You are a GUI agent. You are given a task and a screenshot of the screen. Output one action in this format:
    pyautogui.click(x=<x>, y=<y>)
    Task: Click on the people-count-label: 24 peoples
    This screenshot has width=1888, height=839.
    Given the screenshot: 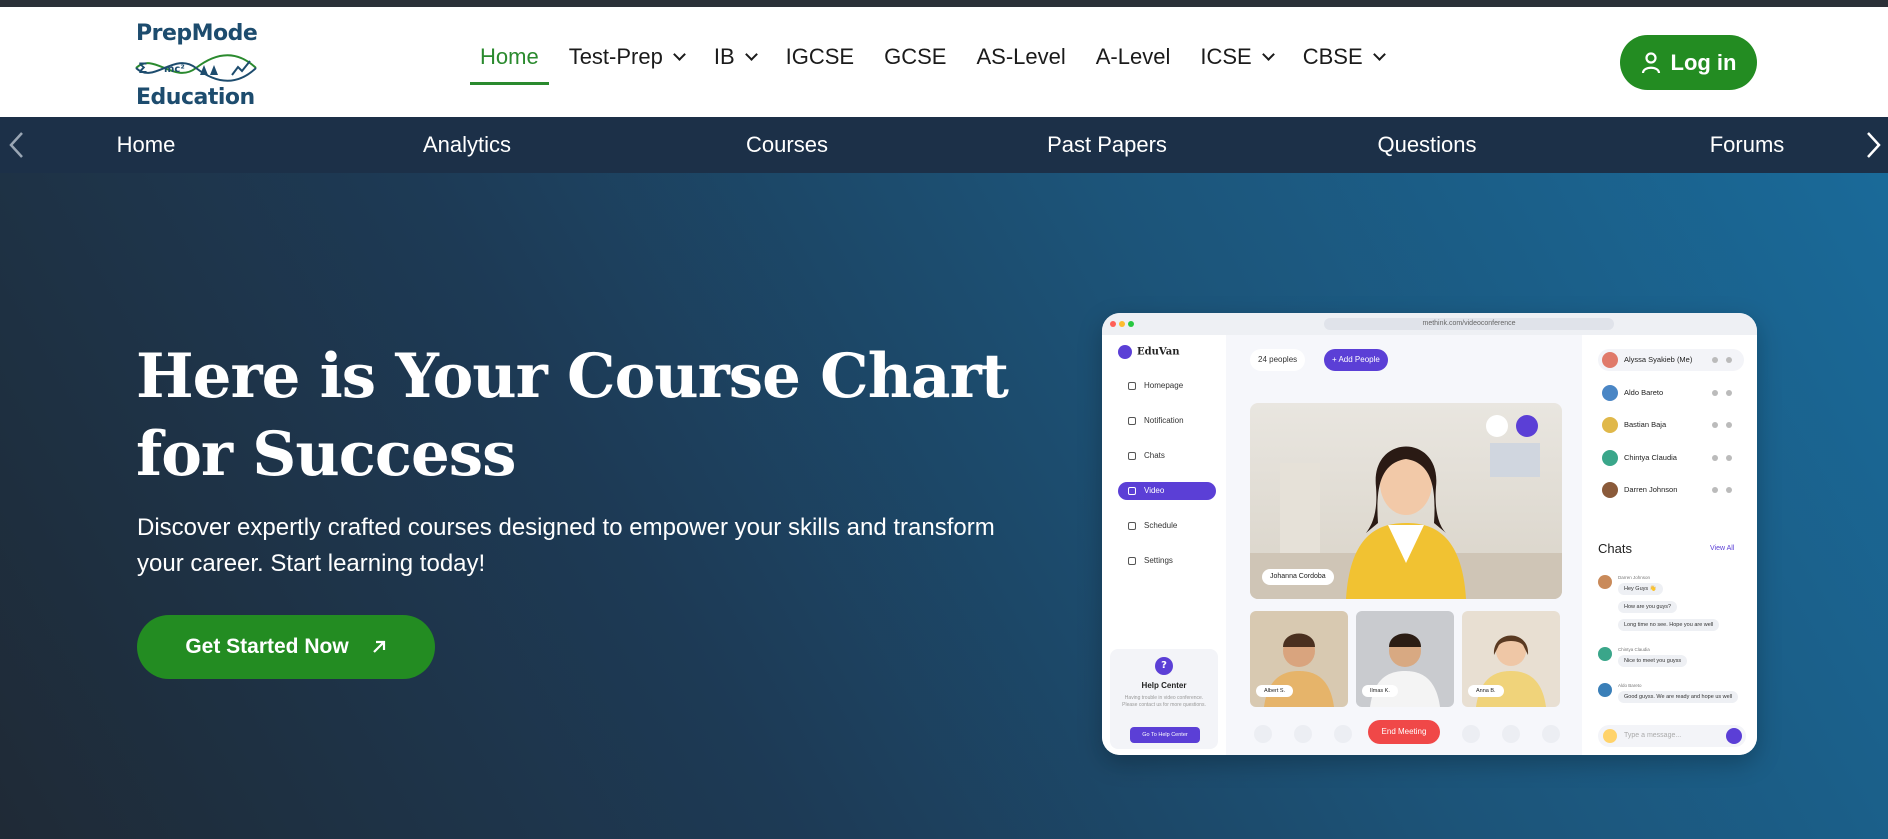 What is the action you would take?
    pyautogui.click(x=1278, y=359)
    